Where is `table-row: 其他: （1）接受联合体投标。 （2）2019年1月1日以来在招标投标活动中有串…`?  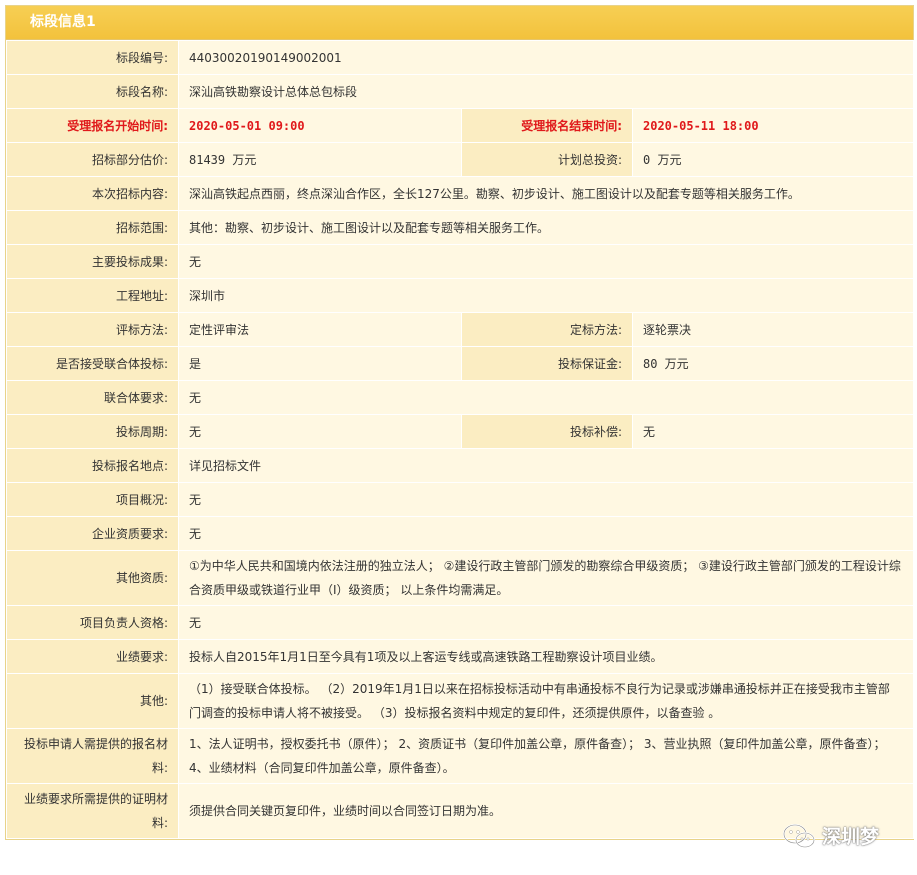 table-row: 其他: （1）接受联合体投标。 （2）2019年1月1日以来在招标投标活动中有串… is located at coordinates (460, 701).